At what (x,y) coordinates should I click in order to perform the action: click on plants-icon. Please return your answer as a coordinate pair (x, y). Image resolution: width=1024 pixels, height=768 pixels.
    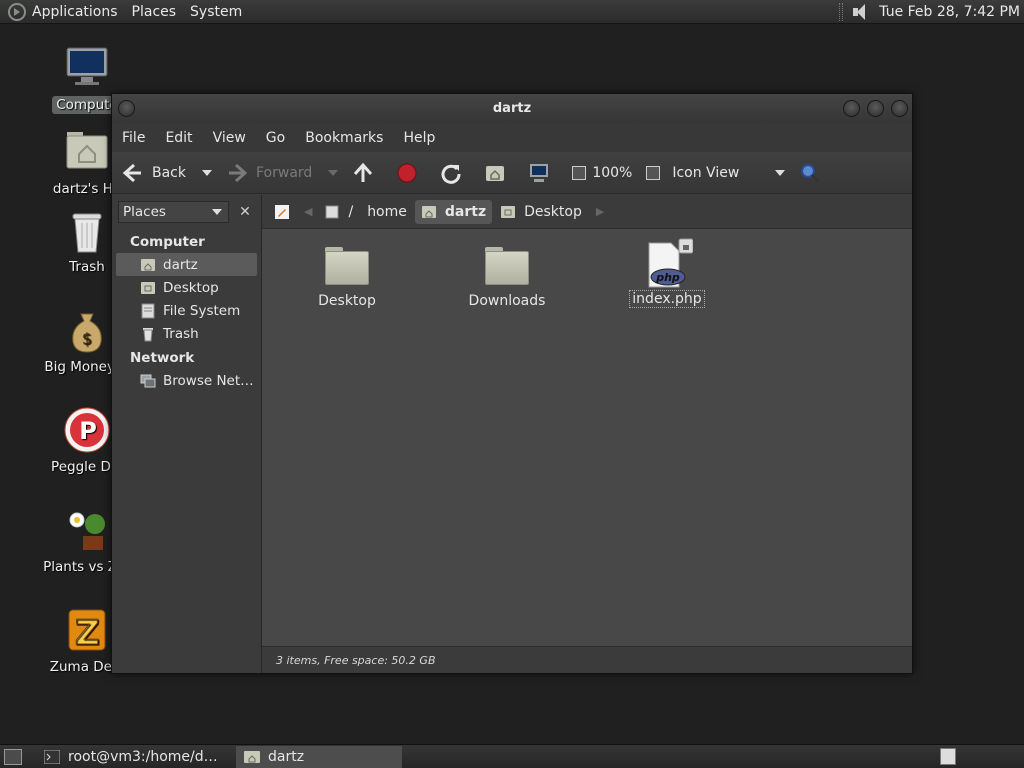
    Looking at the image, I should click on (87, 530).